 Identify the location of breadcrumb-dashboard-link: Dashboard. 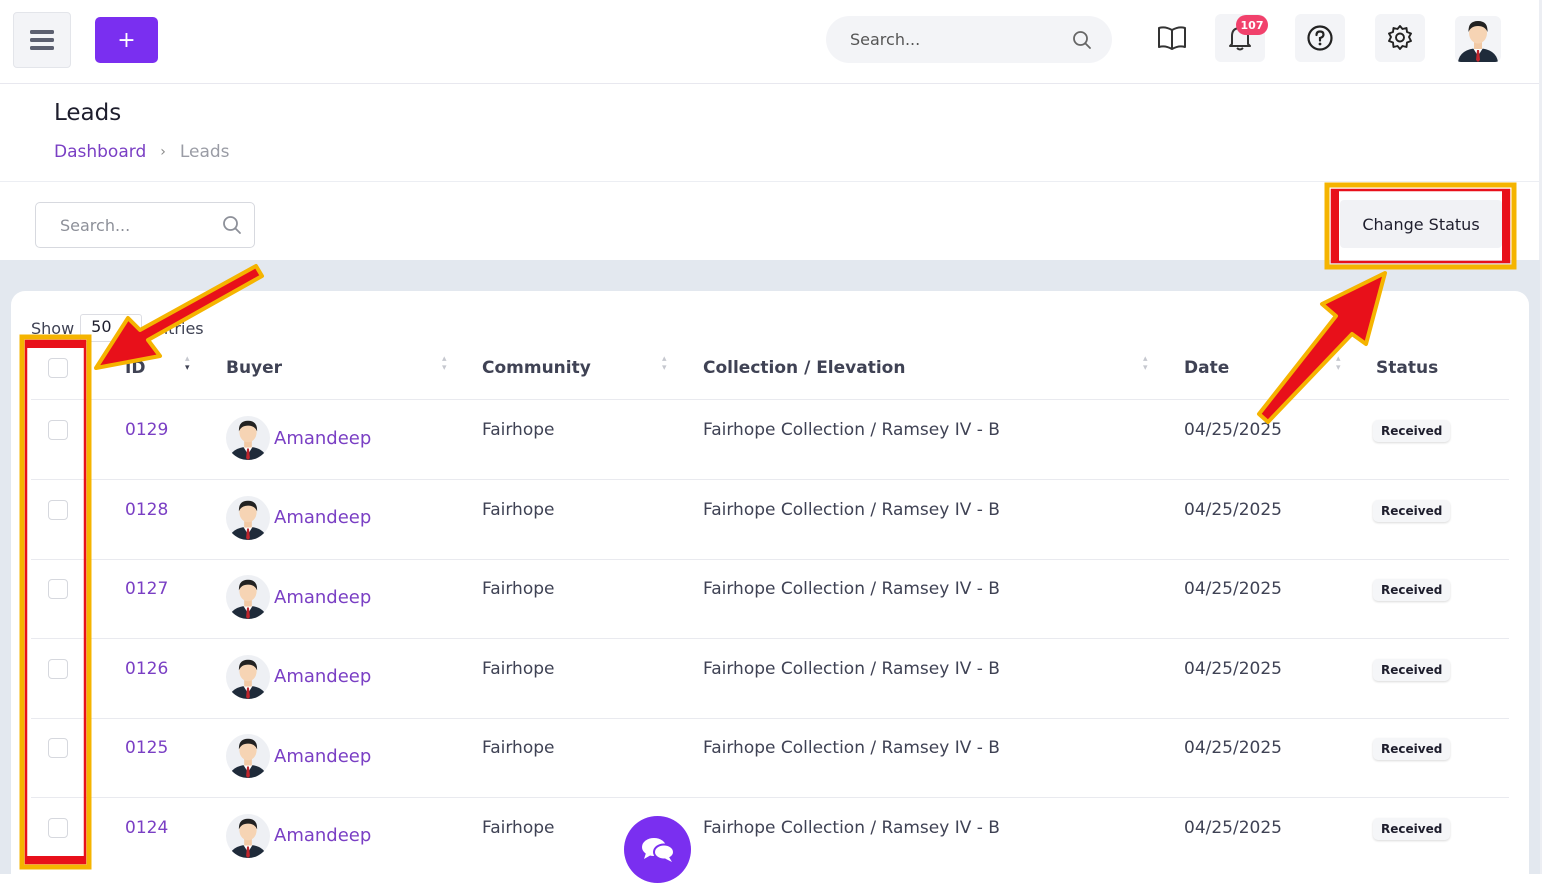
(100, 152).